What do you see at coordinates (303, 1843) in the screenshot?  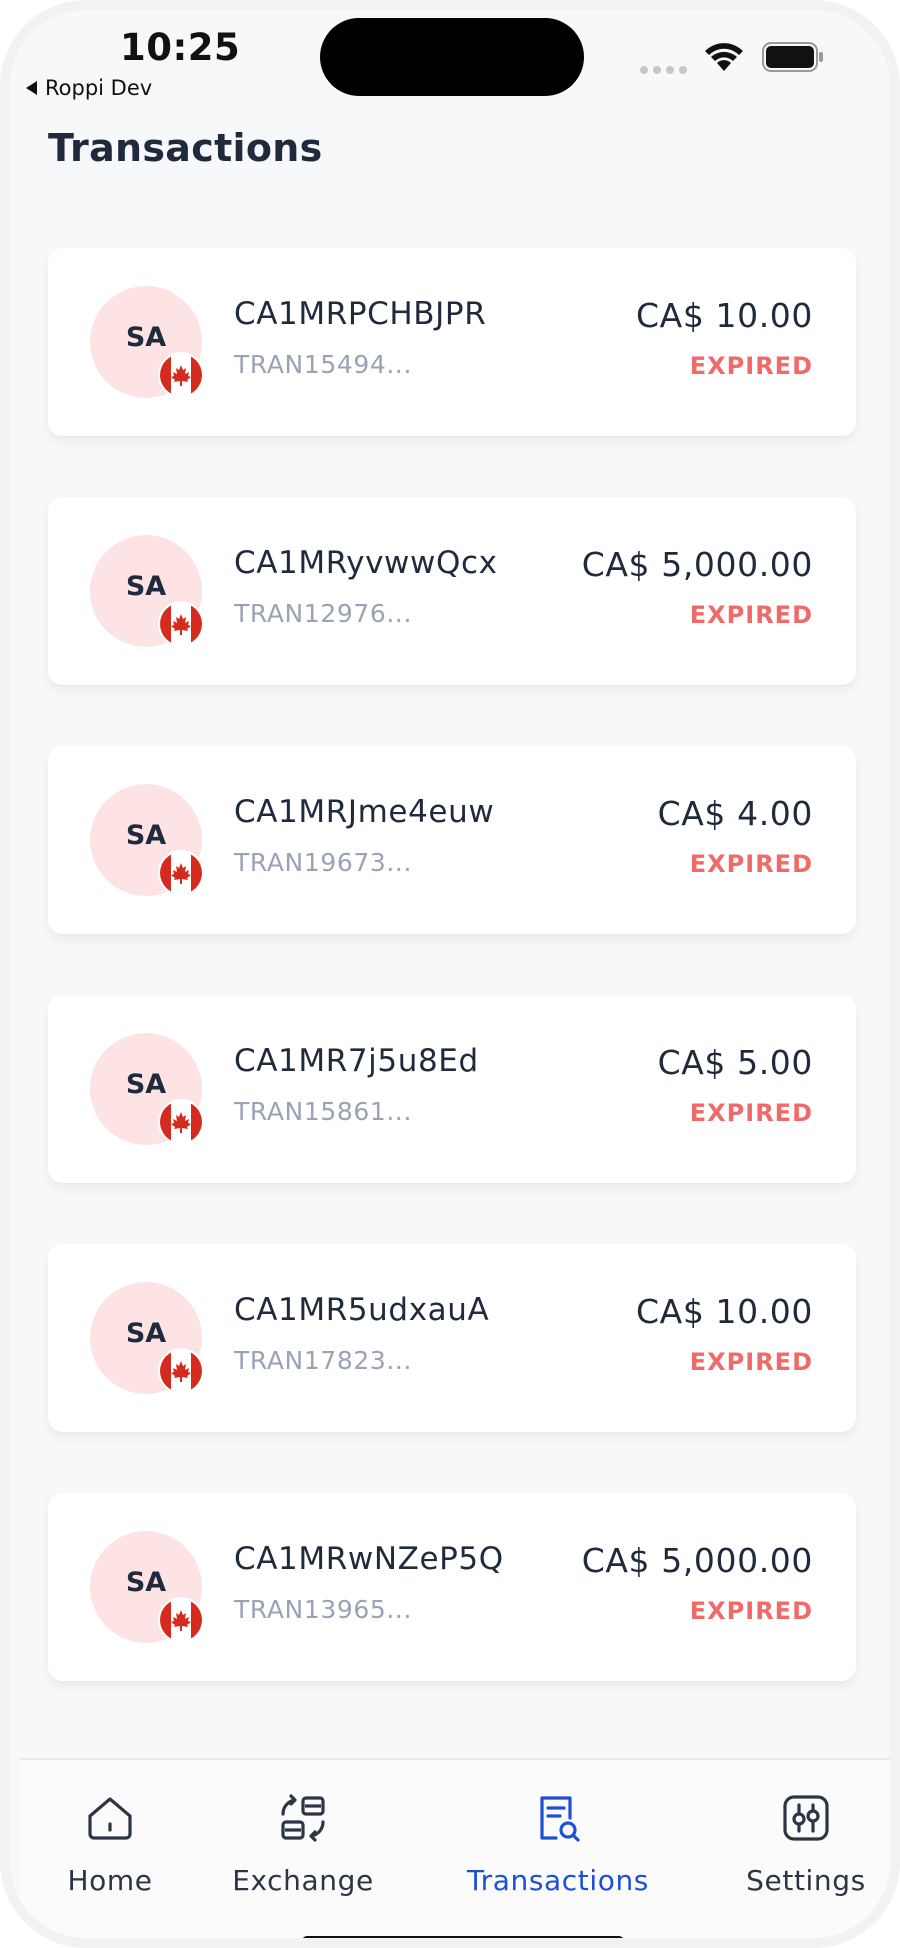 I see `tab-exchange: Exchange` at bounding box center [303, 1843].